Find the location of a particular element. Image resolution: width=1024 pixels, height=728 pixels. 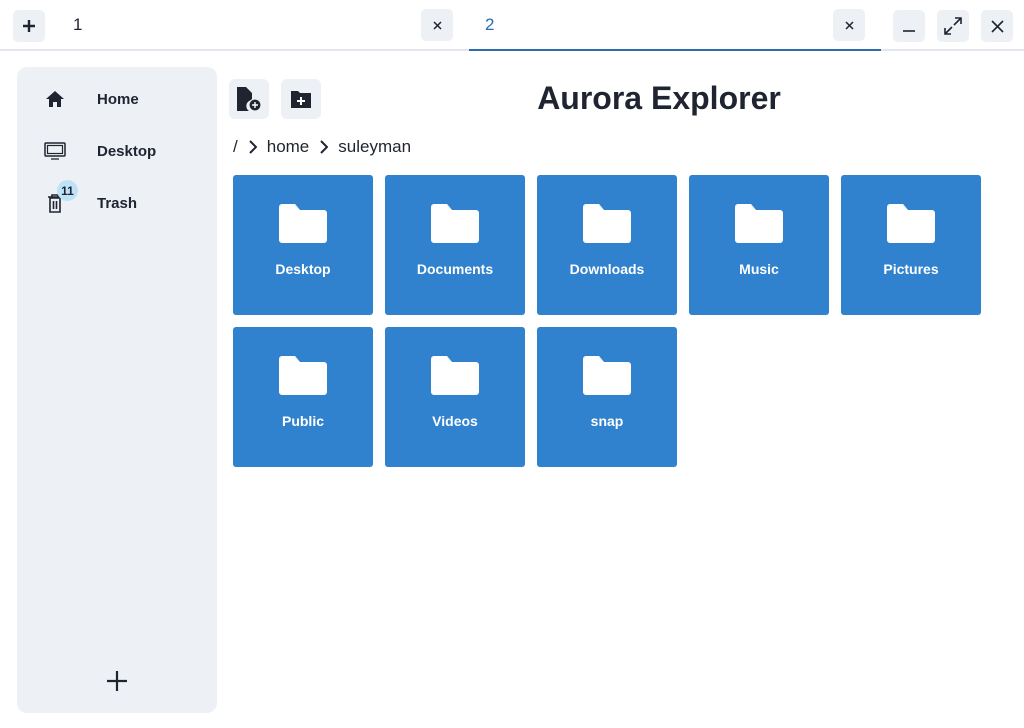

close-tab-2-button is located at coordinates (849, 25).